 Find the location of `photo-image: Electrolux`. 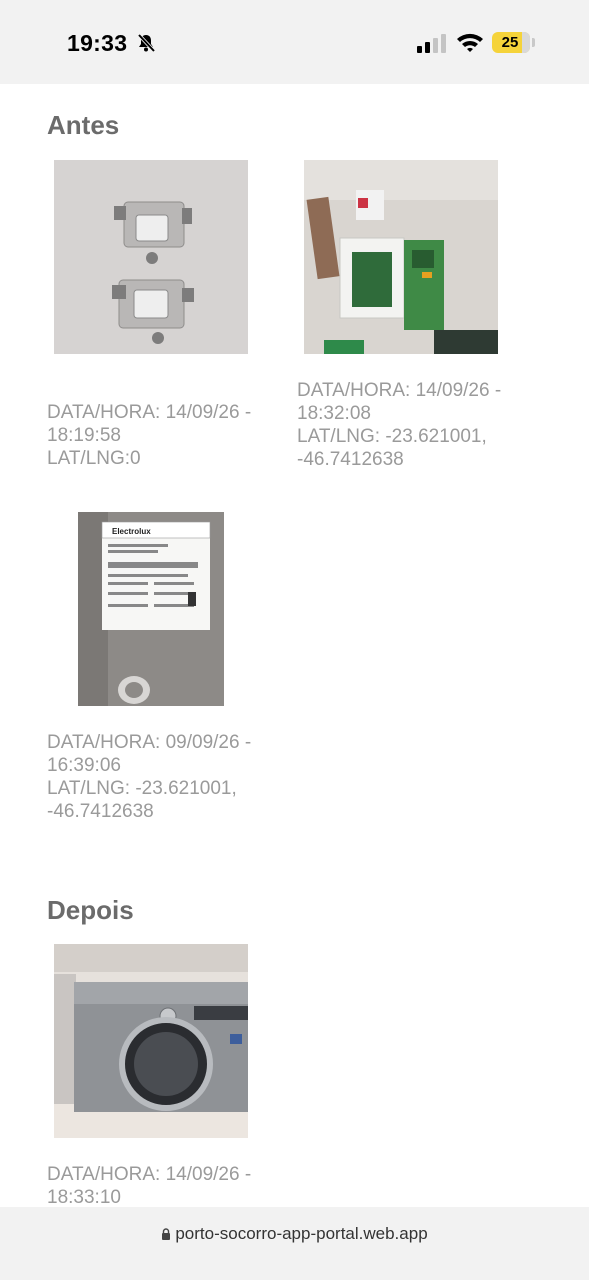

photo-image: Electrolux is located at coordinates (153, 609).